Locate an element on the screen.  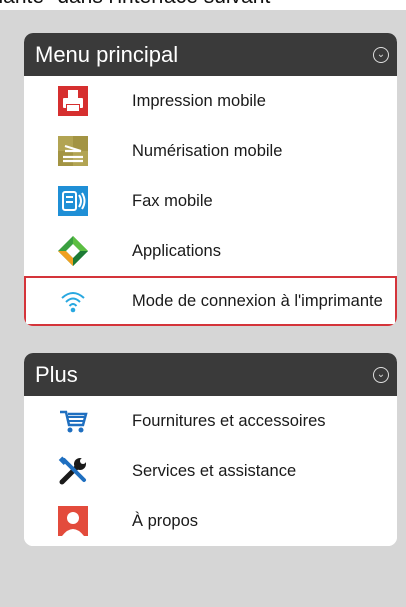
menu-item-label: Numérisation mobile is located at coordinates (207, 150).